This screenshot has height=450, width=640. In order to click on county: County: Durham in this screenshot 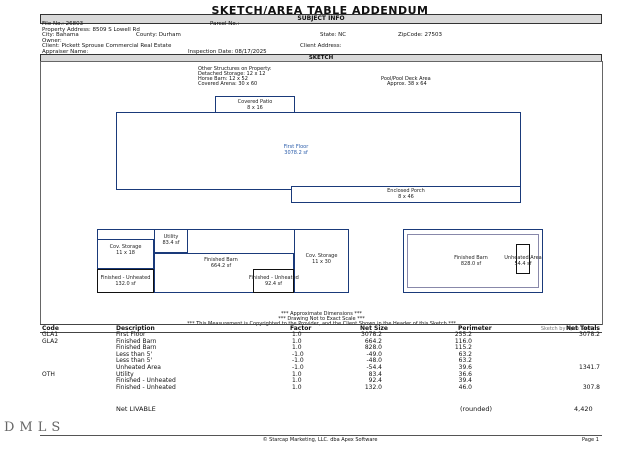, I will do `click(158, 35)`.